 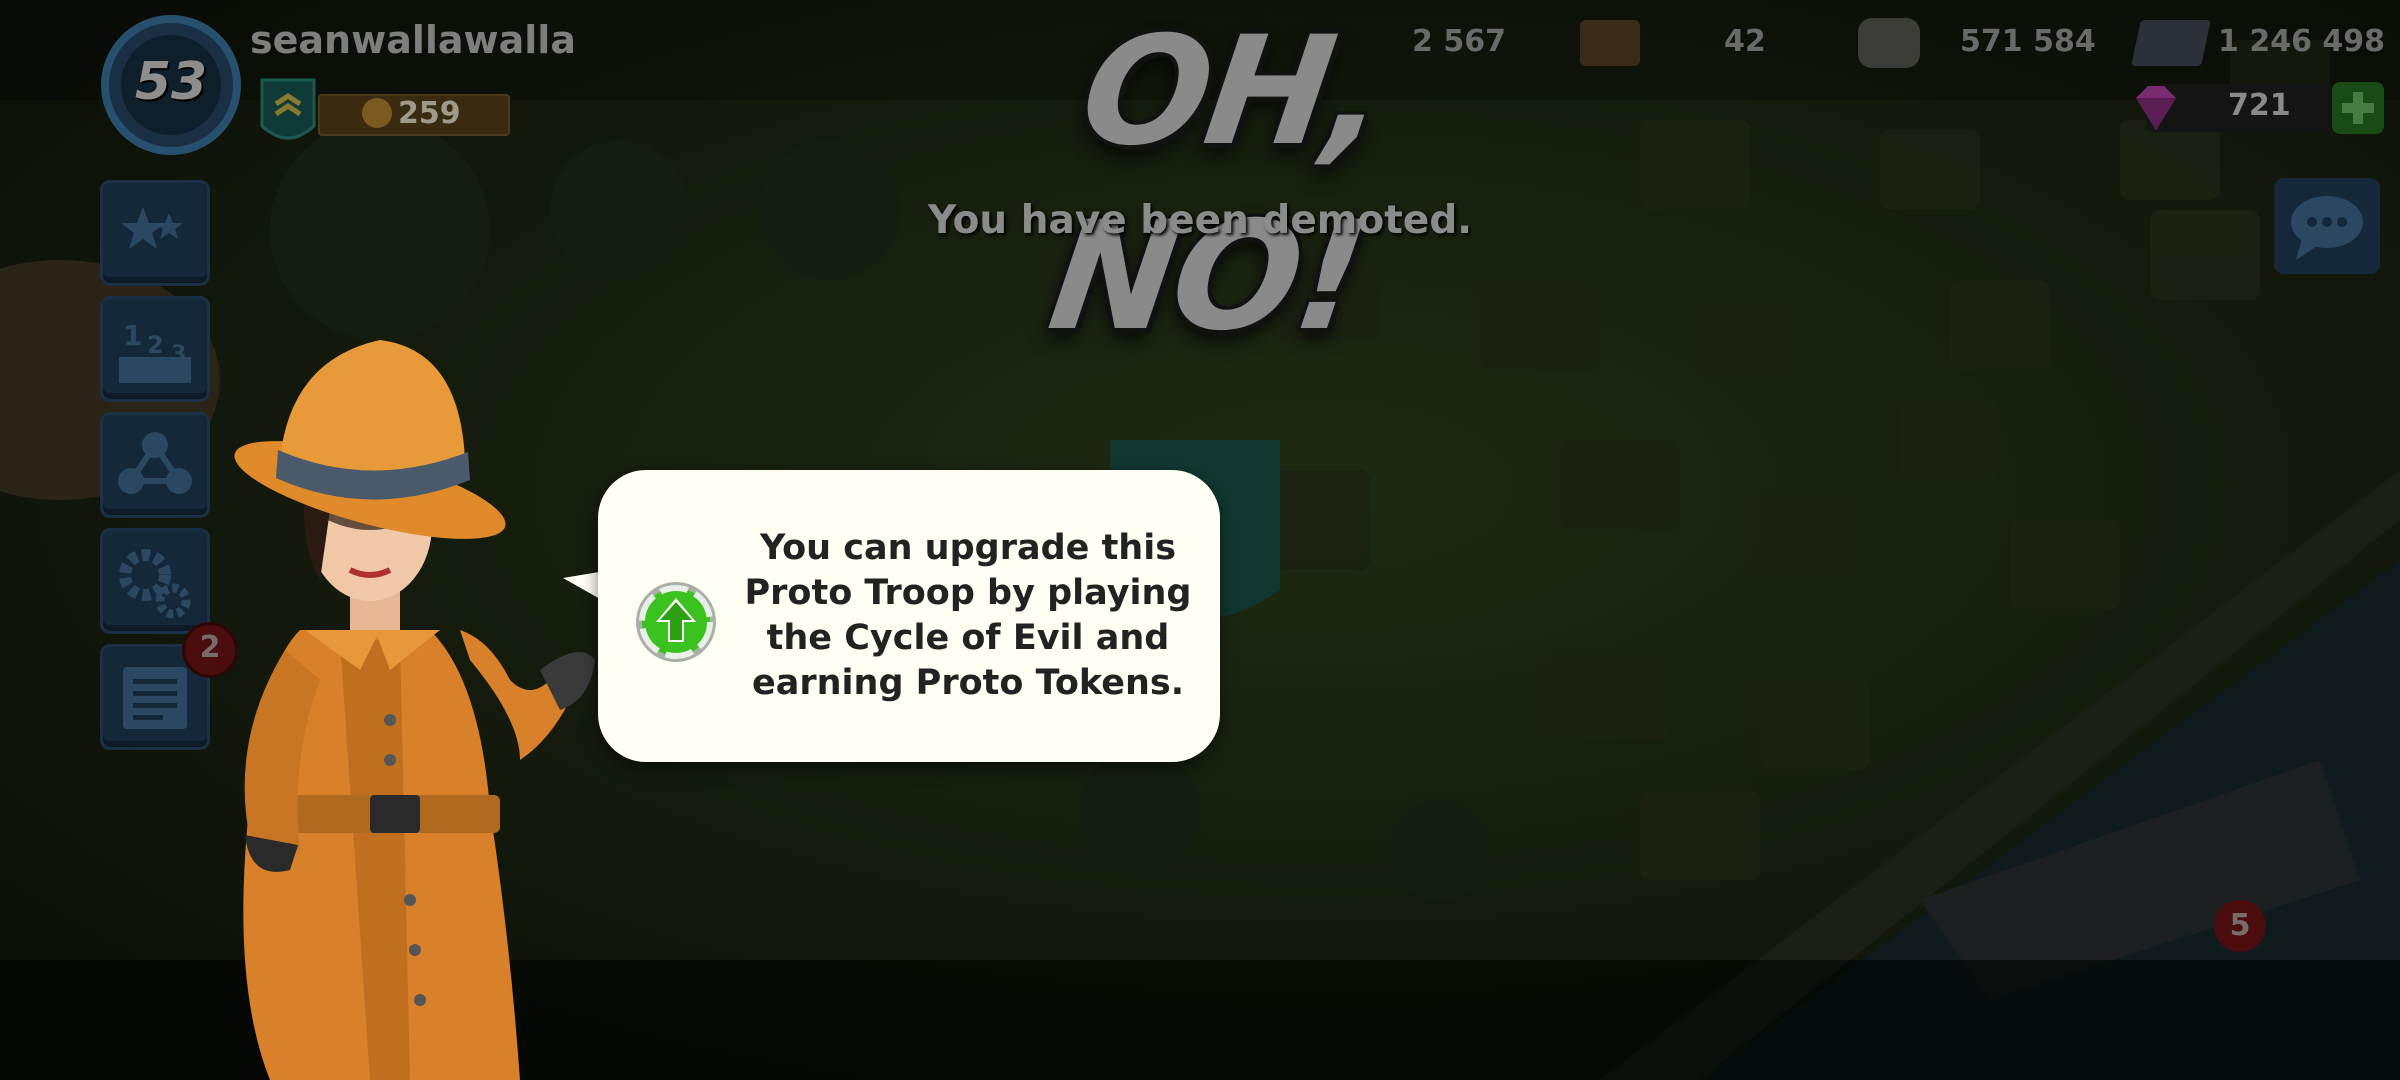 I want to click on player-level: 53, so click(x=171, y=82).